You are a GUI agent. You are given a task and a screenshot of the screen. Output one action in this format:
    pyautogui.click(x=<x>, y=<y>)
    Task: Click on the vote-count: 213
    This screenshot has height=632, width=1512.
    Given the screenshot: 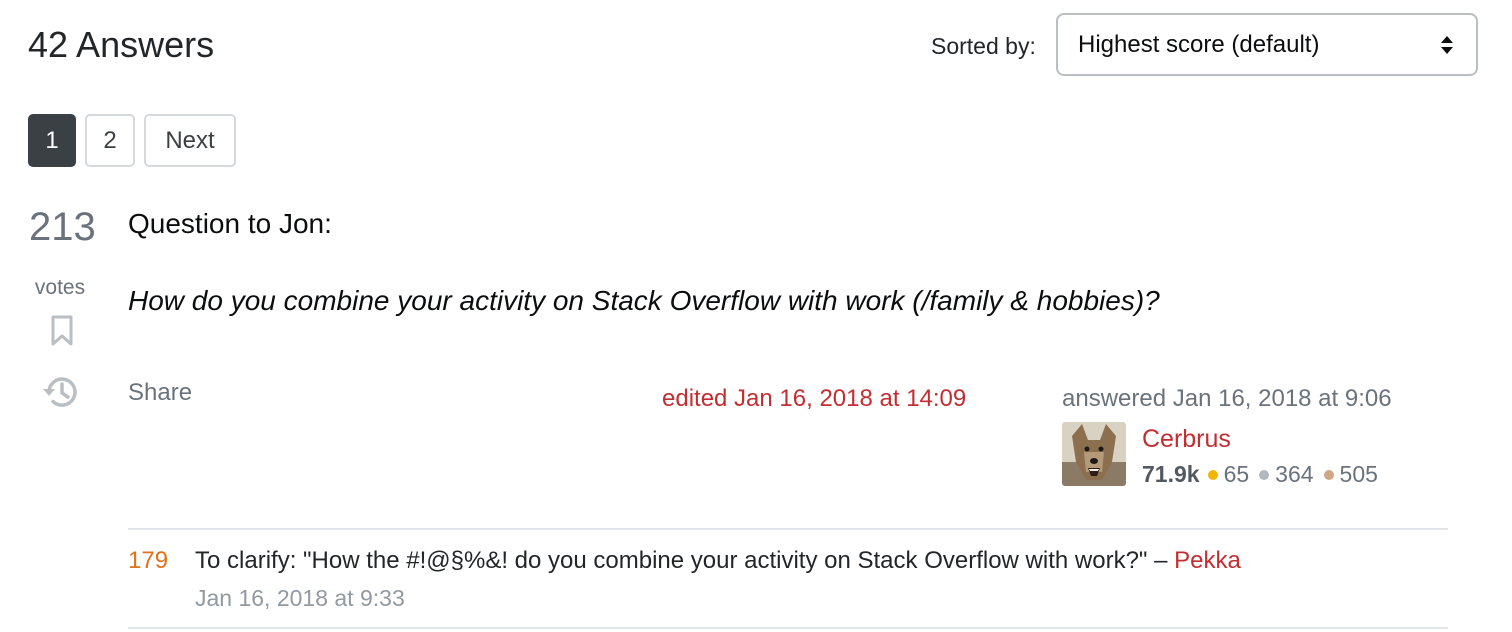 What is the action you would take?
    pyautogui.click(x=62, y=227)
    